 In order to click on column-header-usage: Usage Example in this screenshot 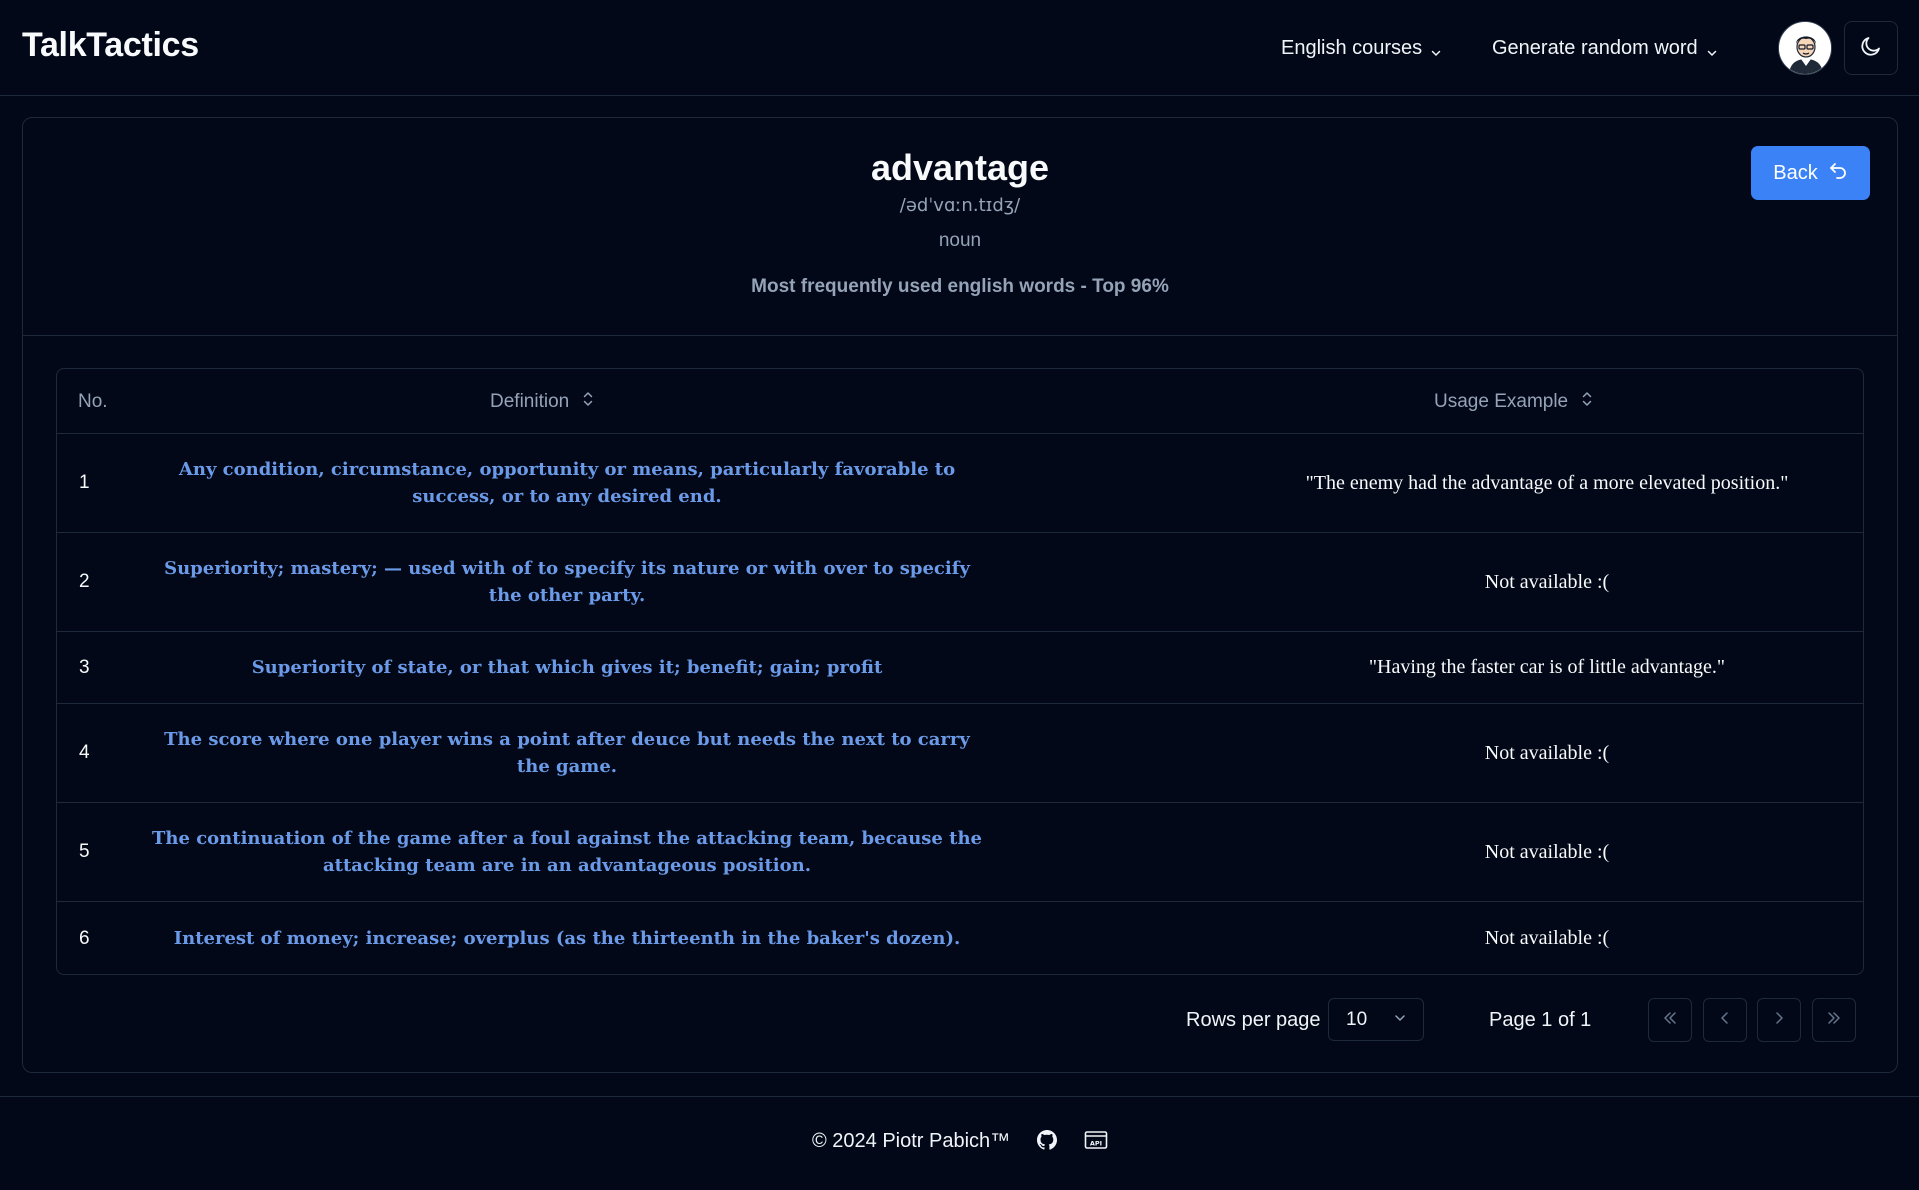, I will do `click(1514, 401)`.